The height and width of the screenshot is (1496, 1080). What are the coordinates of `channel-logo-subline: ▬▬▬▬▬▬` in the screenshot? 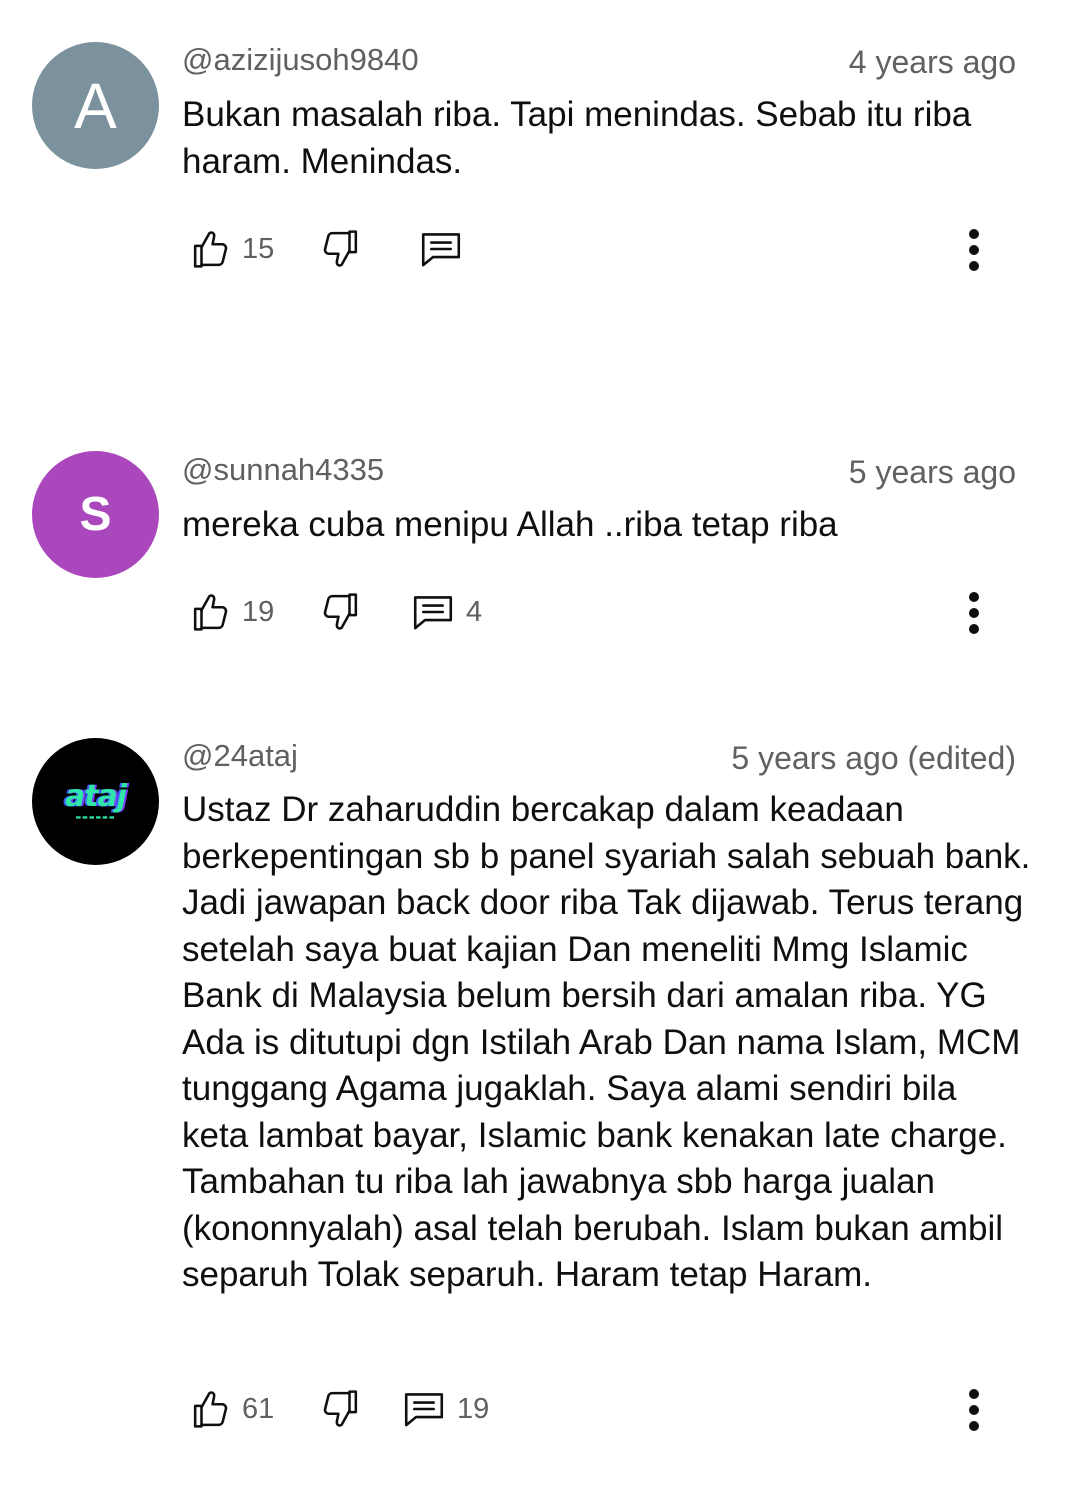 It's located at (95, 817).